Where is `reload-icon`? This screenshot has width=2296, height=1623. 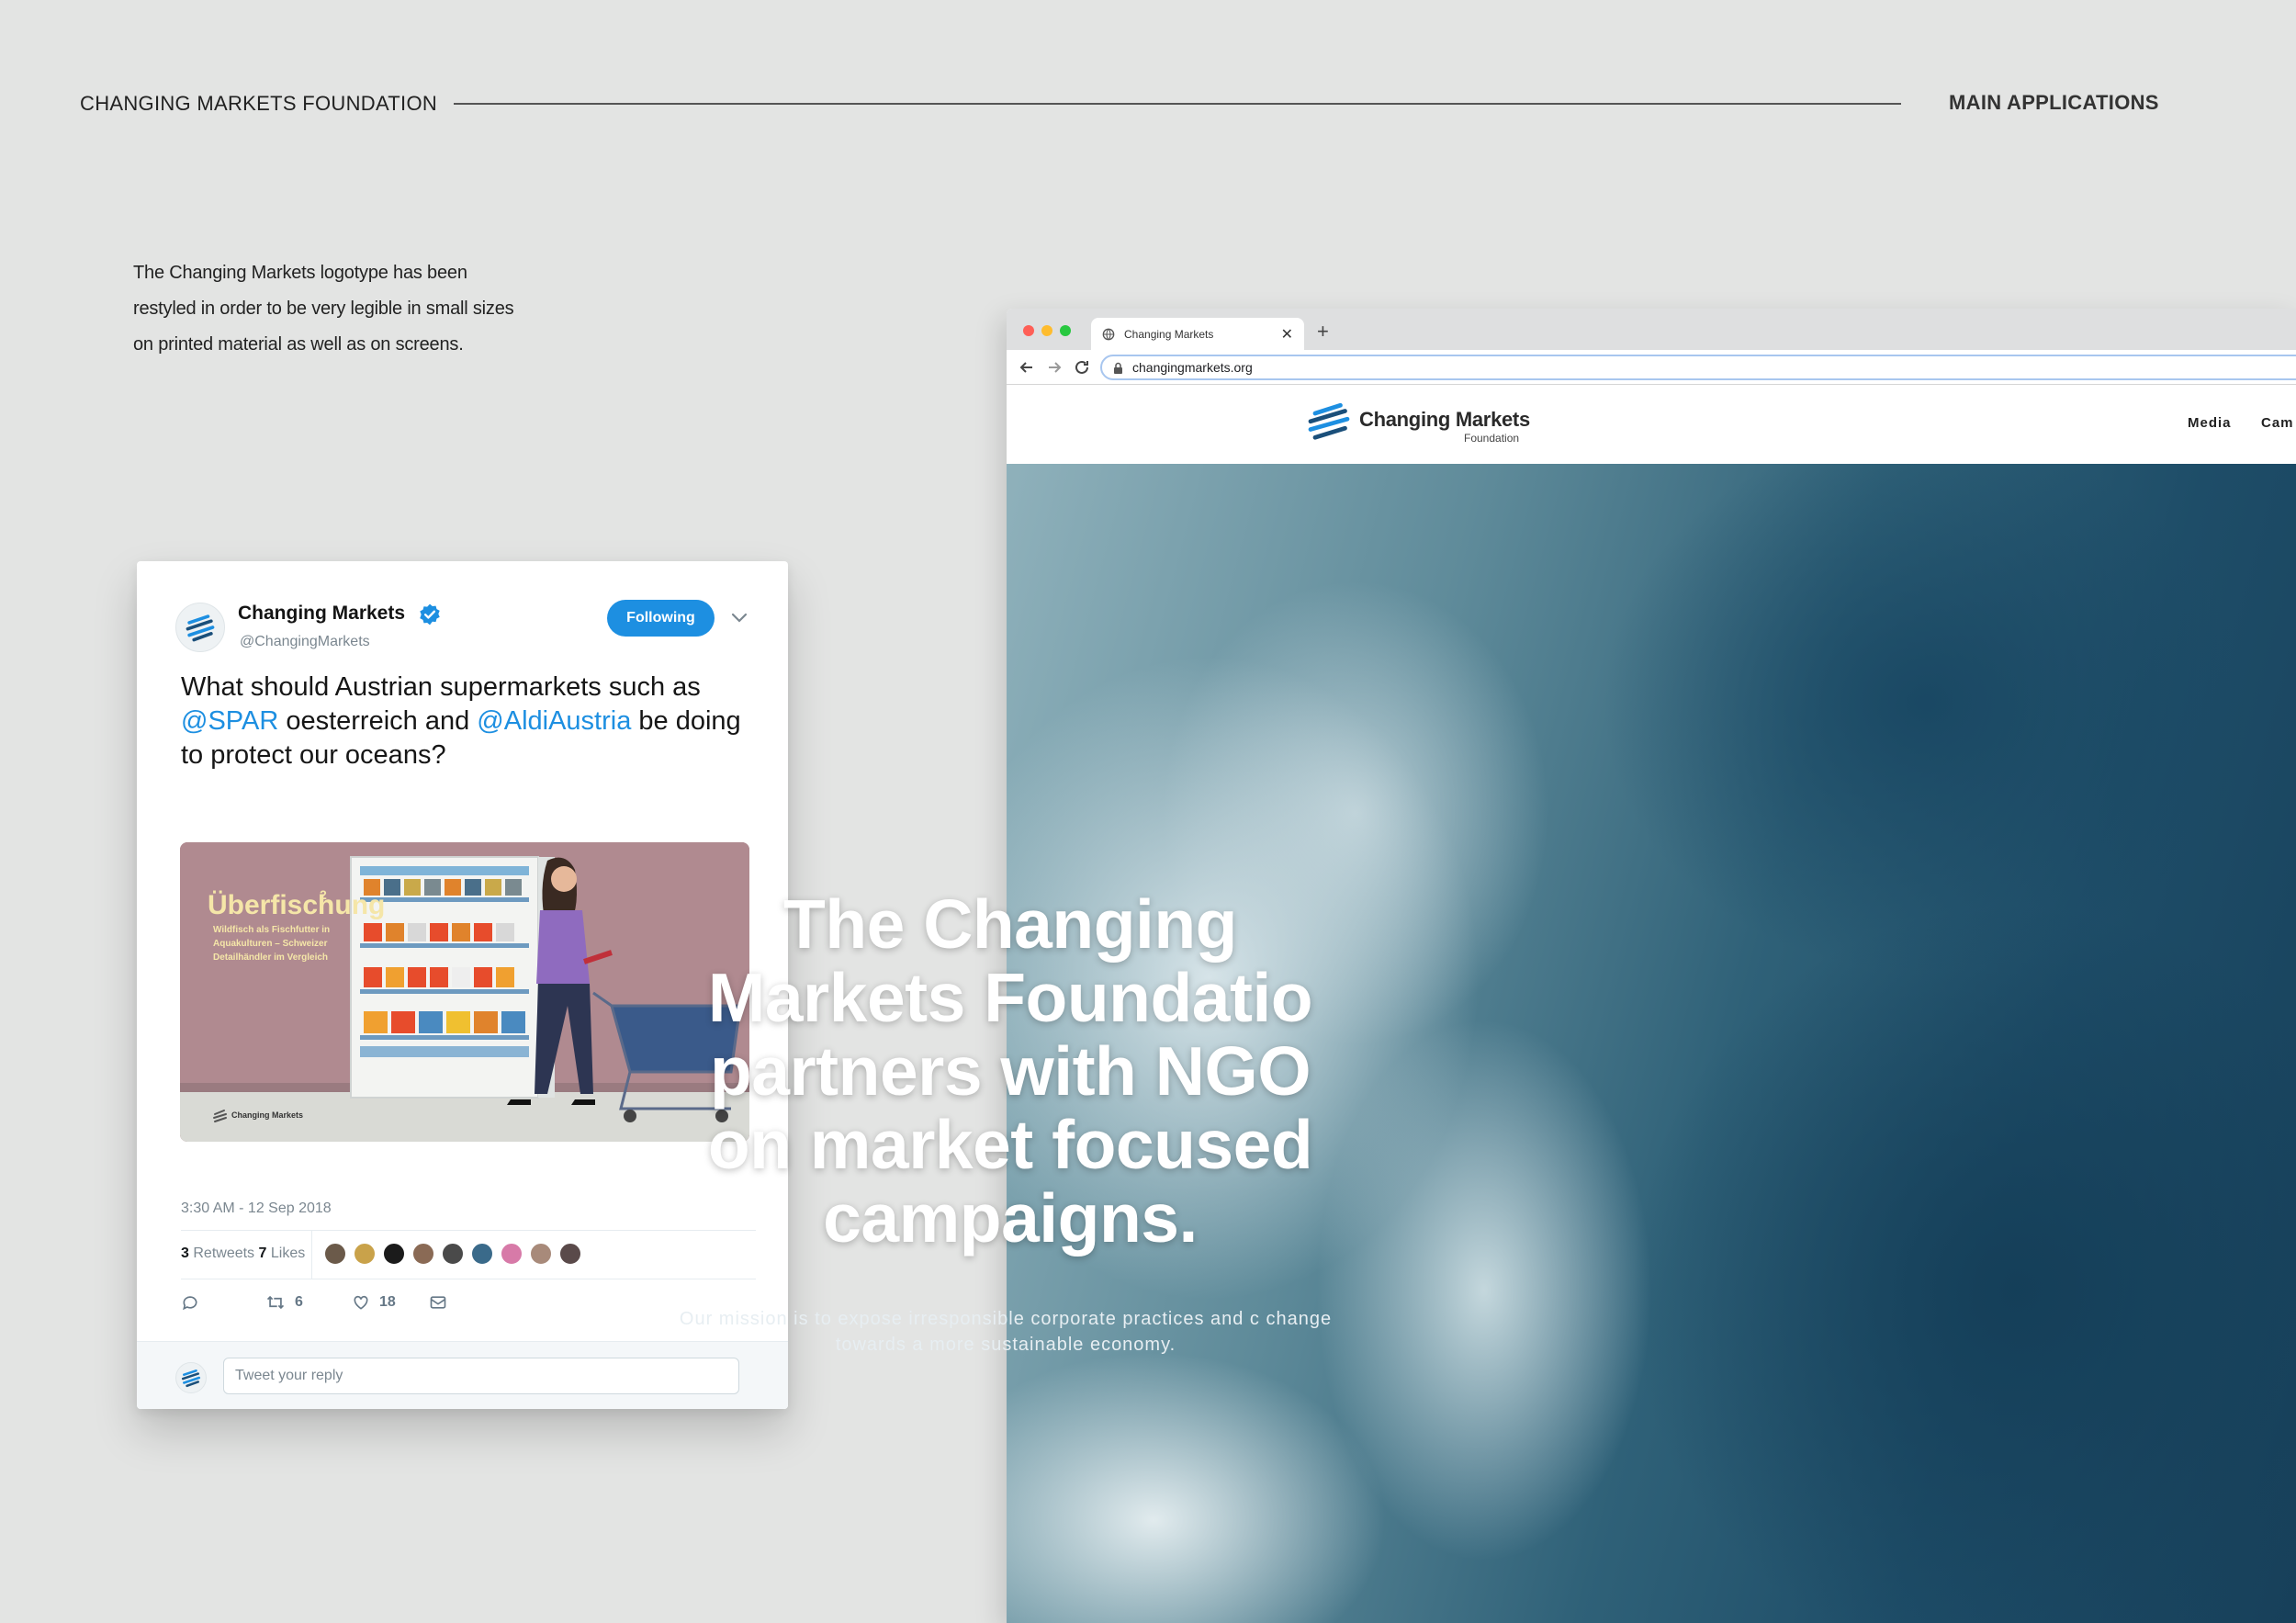 reload-icon is located at coordinates (1082, 367).